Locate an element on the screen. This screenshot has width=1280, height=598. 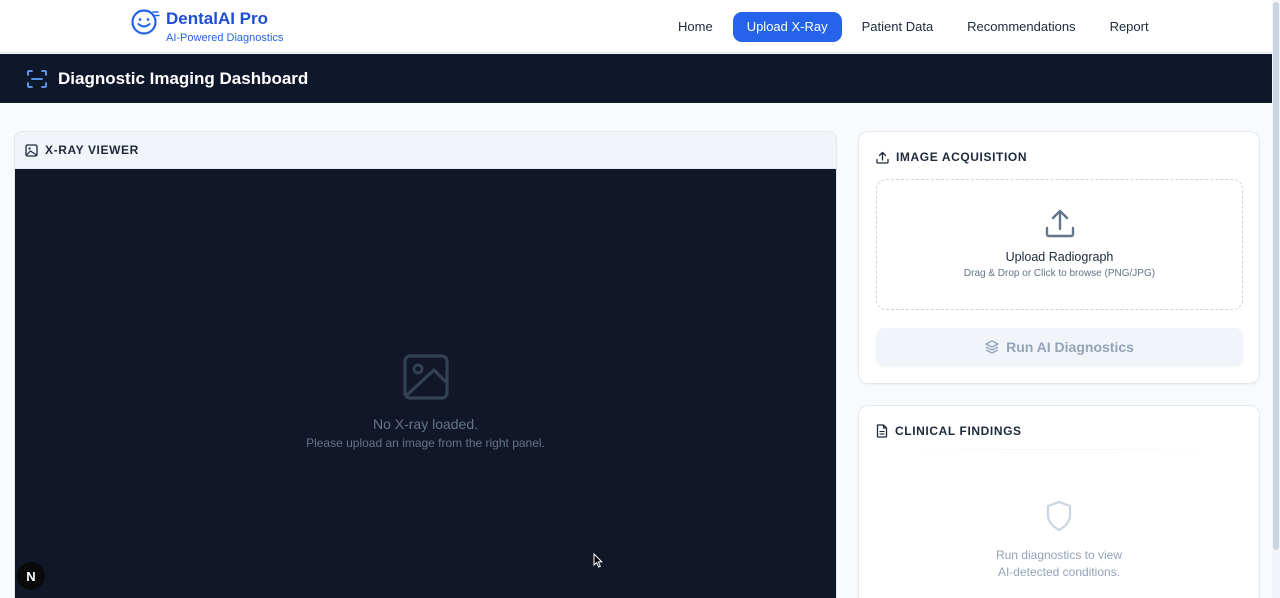
findings-empty-line1: Run diagnostics to view is located at coordinates (1059, 555).